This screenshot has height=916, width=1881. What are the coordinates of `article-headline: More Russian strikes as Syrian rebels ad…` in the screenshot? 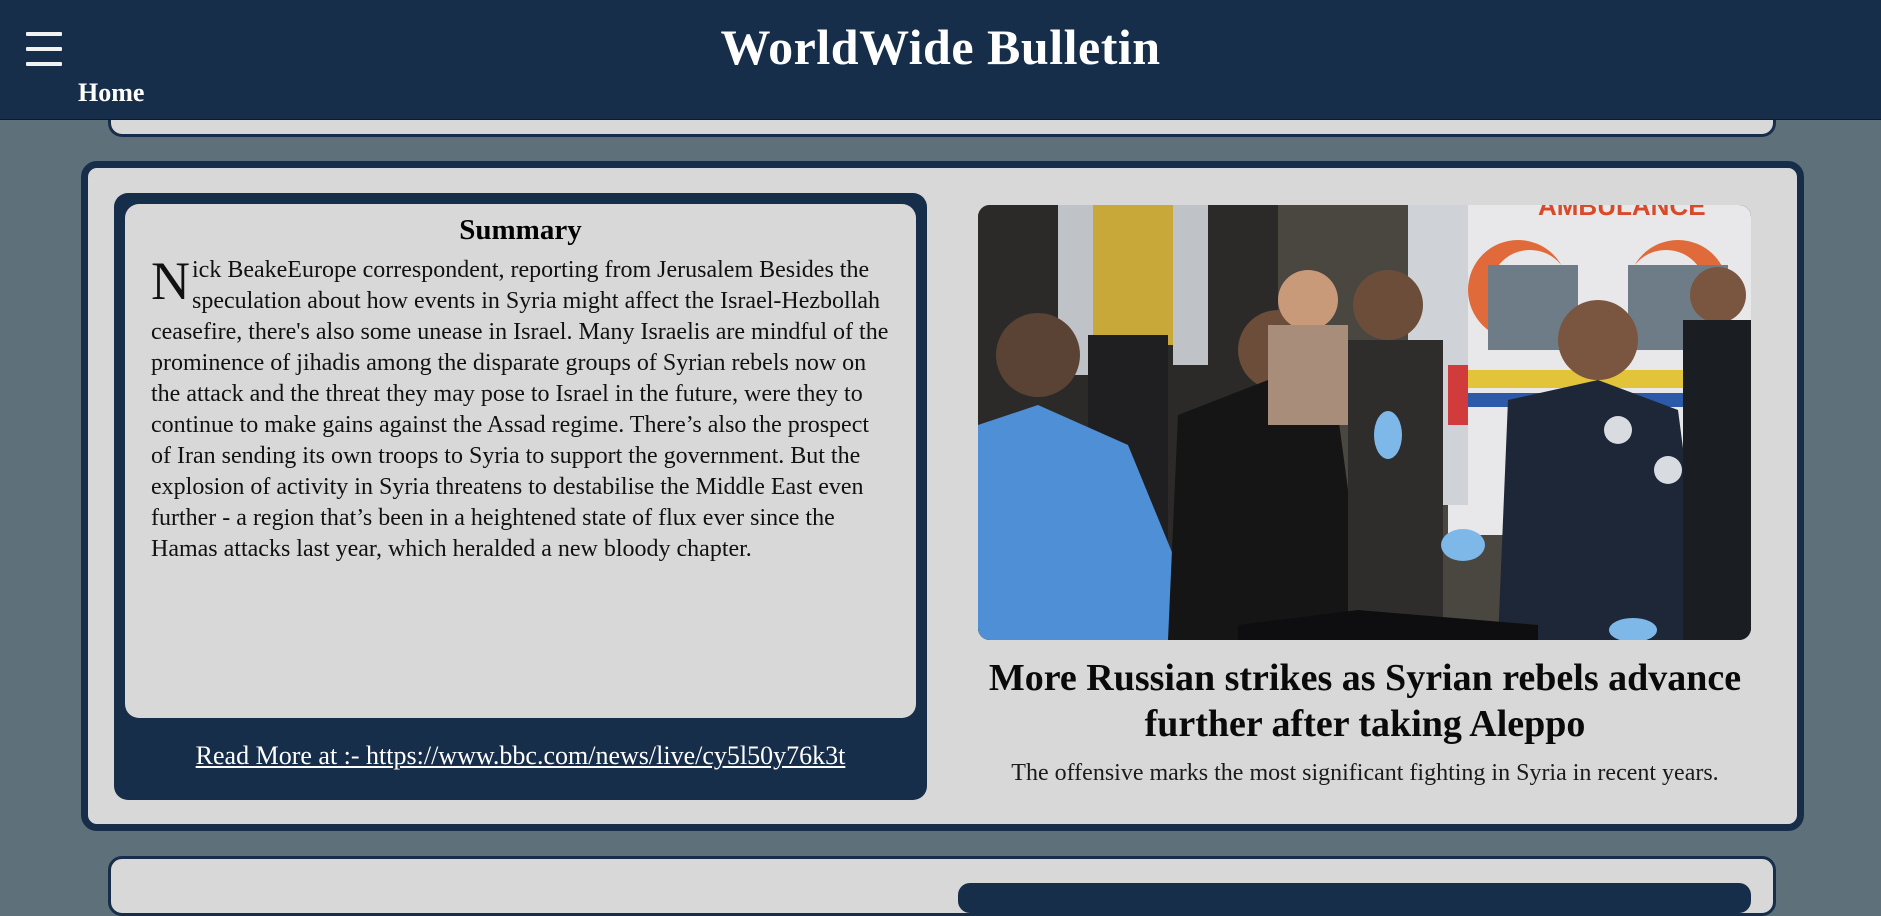 It's located at (1365, 701).